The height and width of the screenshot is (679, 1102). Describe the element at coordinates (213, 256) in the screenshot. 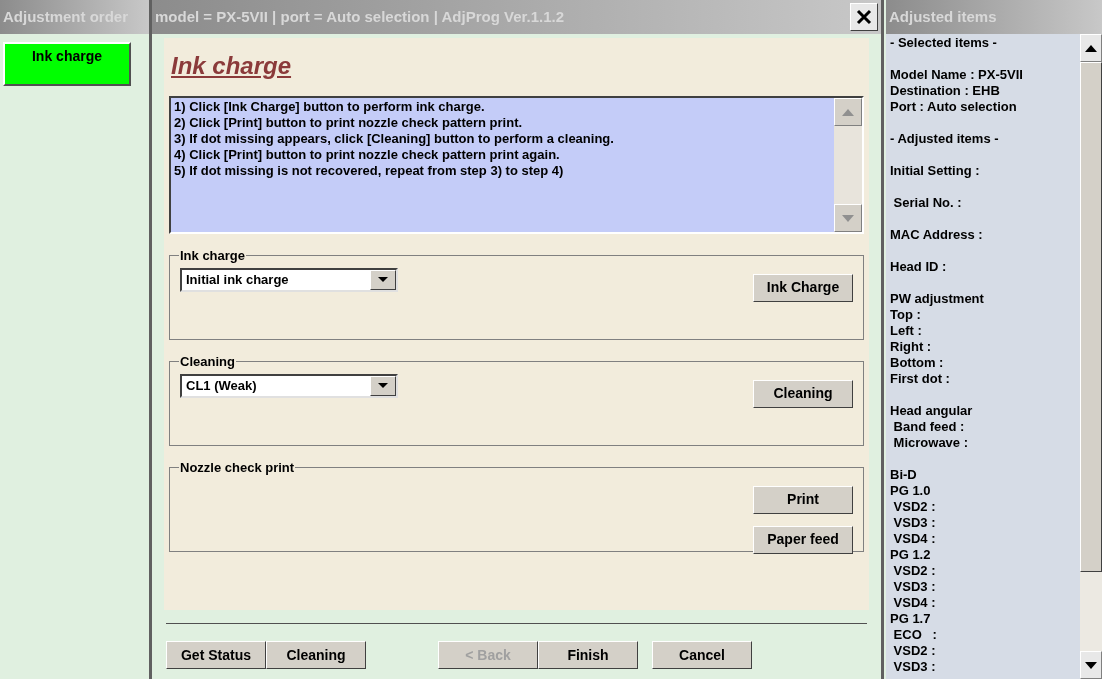

I see `group-title: Ink charge` at that location.